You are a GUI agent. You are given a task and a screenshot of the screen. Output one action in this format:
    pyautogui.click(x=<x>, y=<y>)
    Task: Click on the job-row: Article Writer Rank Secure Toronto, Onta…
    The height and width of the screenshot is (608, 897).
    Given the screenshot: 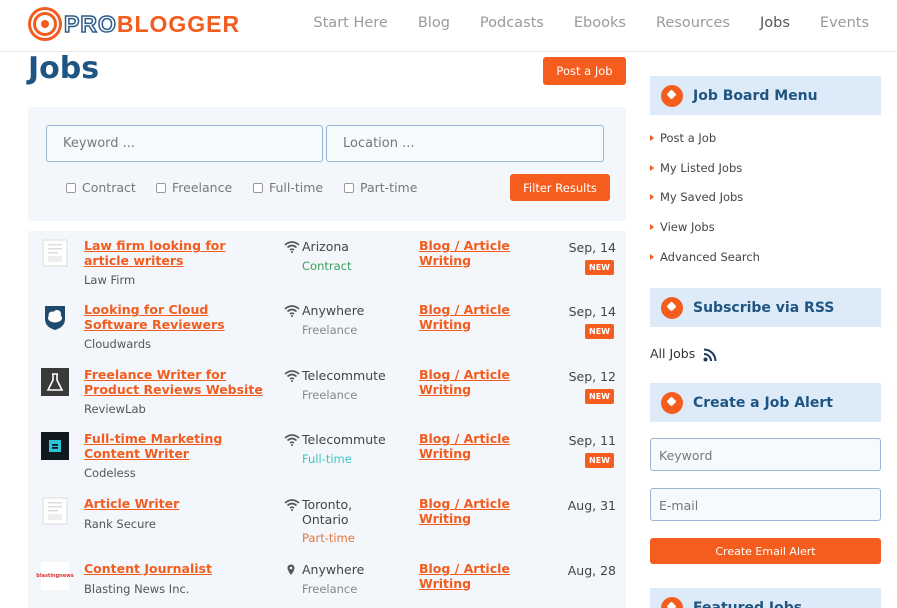 What is the action you would take?
    pyautogui.click(x=327, y=521)
    